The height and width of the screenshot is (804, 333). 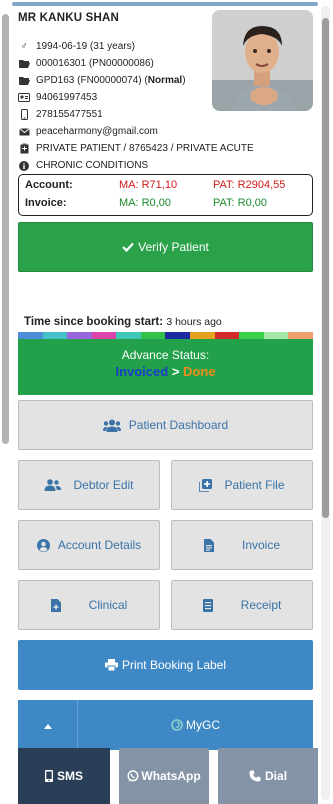 I want to click on id-number-row: 94061997453, so click(x=57, y=97).